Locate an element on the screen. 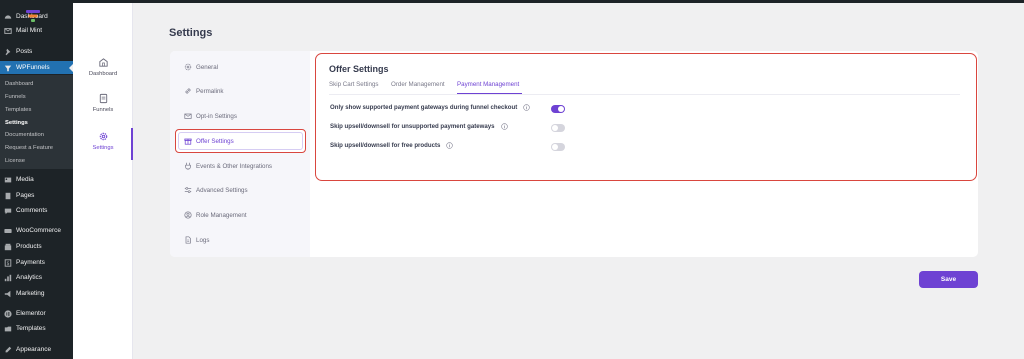 Image resolution: width=1024 pixels, height=359 pixels. products-icon is located at coordinates (8, 247).